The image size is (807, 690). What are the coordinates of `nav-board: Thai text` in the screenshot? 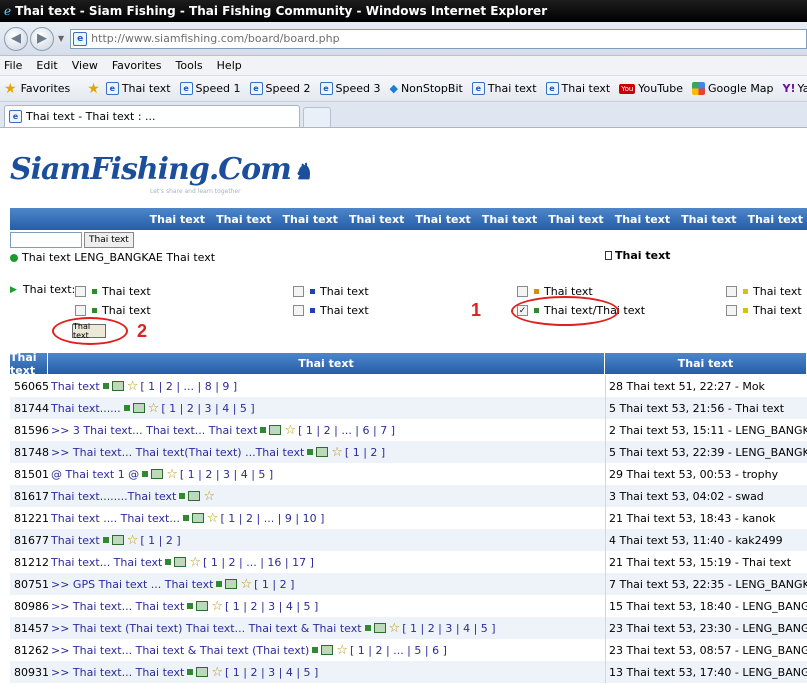 It's located at (243, 219).